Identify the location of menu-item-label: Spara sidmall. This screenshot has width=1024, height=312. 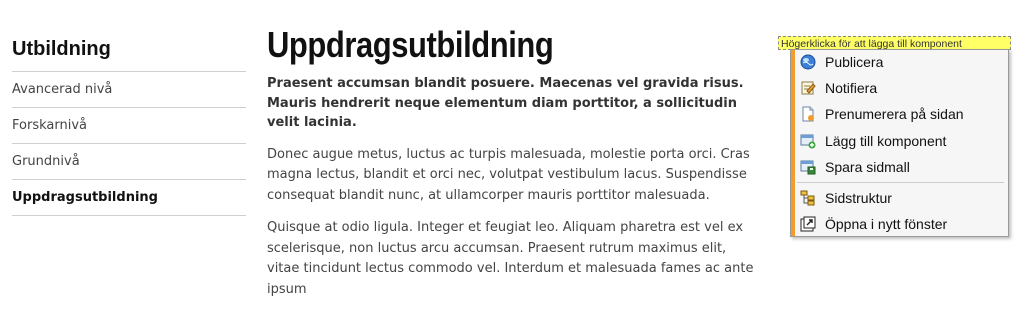
(867, 167).